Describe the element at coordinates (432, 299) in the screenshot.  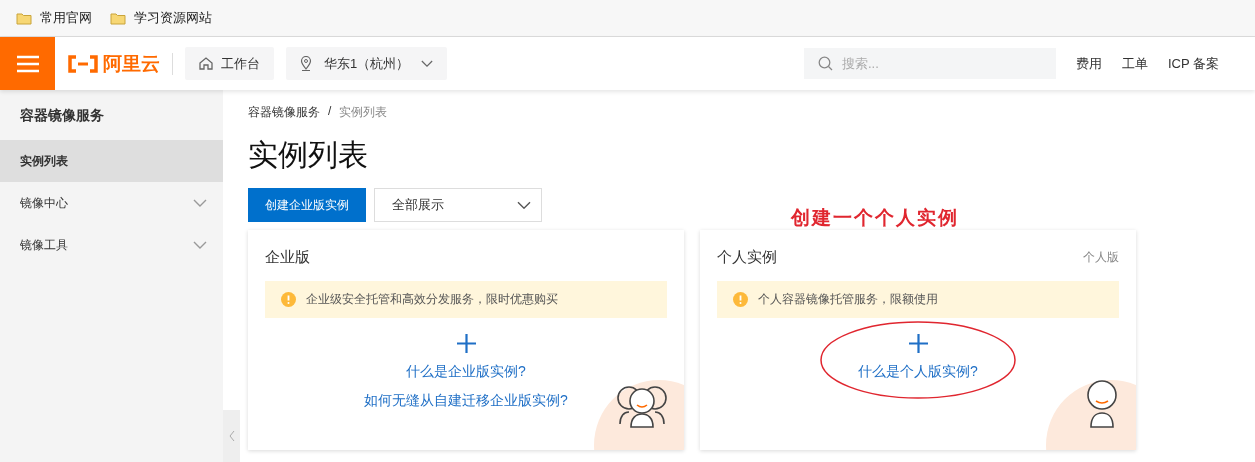
I see `notice-text: 企业级安全托管和高效分发服务，限时优惠购买` at that location.